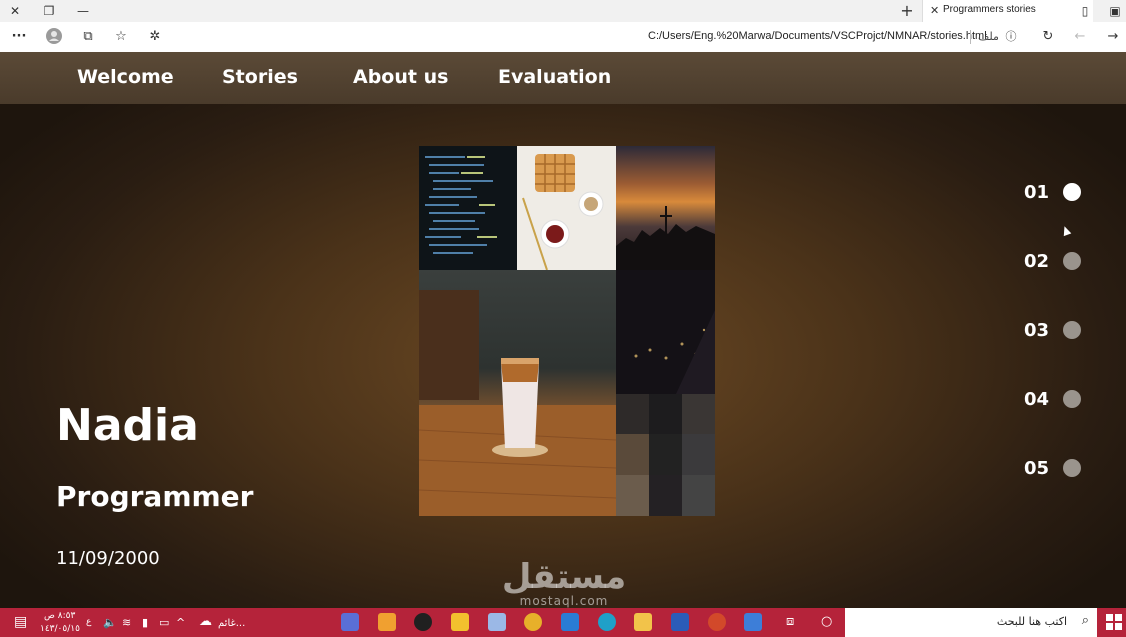 The width and height of the screenshot is (1126, 637). I want to click on collections-icon: ⧉, so click(88, 37).